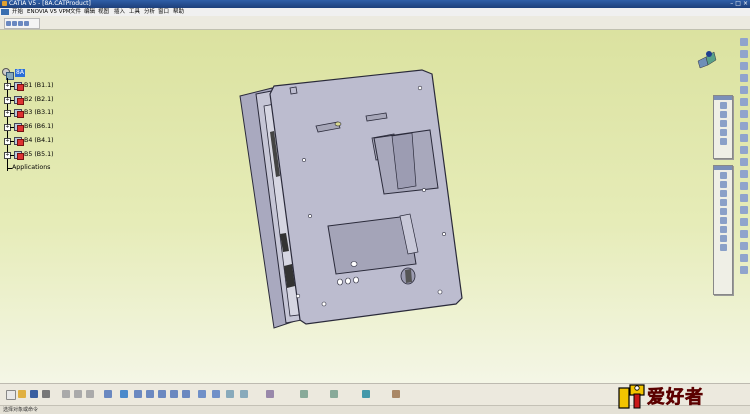 This screenshot has width=750, height=414. Describe the element at coordinates (375, 23) in the screenshot. I see `top-toolbar` at that location.